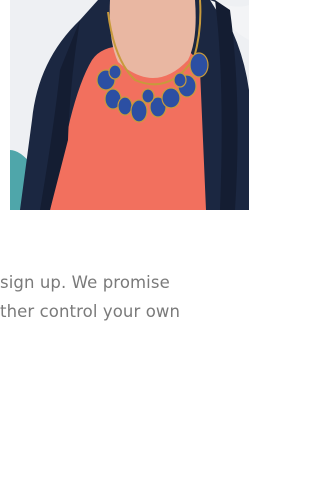  I want to click on body-text-line-1: sign up. We promise, so click(85, 282).